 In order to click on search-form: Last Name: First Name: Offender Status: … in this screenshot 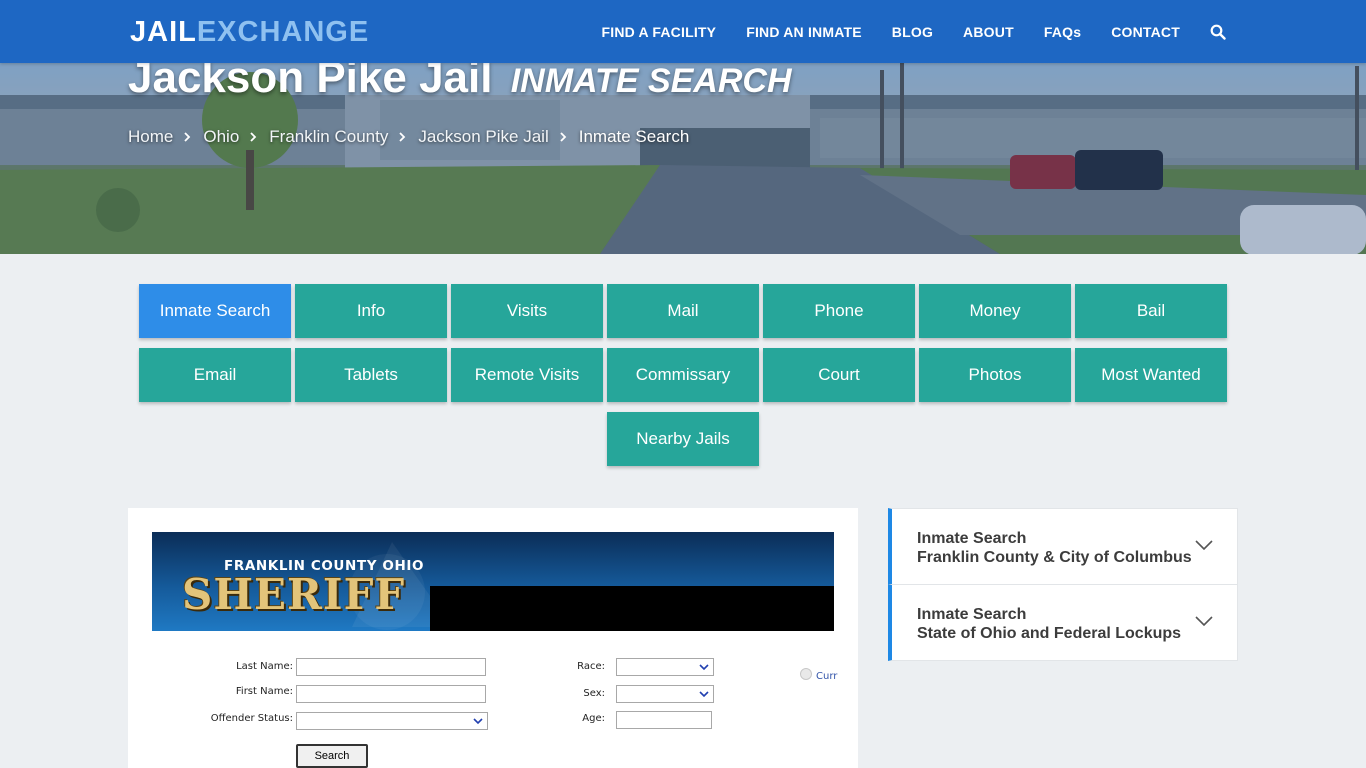, I will do `click(493, 708)`.